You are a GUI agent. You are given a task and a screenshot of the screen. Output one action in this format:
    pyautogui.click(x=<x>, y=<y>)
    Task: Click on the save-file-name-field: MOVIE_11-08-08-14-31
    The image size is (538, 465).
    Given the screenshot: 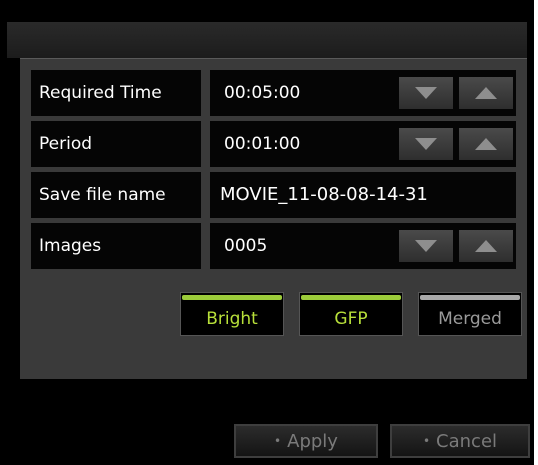 What is the action you would take?
    pyautogui.click(x=363, y=195)
    